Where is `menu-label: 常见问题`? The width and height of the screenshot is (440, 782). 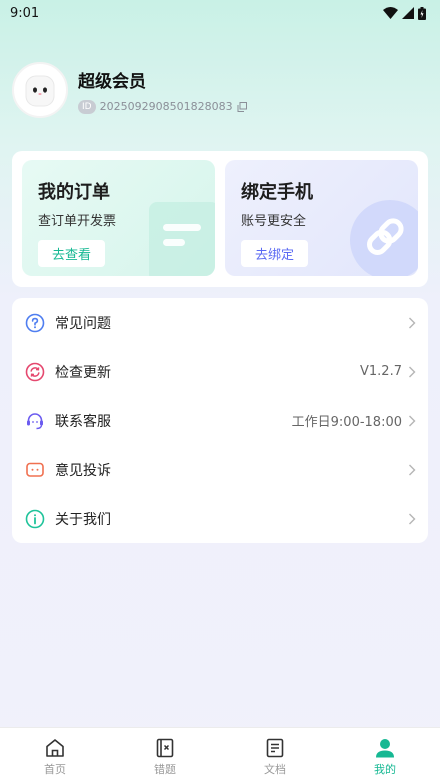
menu-label: 常见问题 is located at coordinates (83, 323).